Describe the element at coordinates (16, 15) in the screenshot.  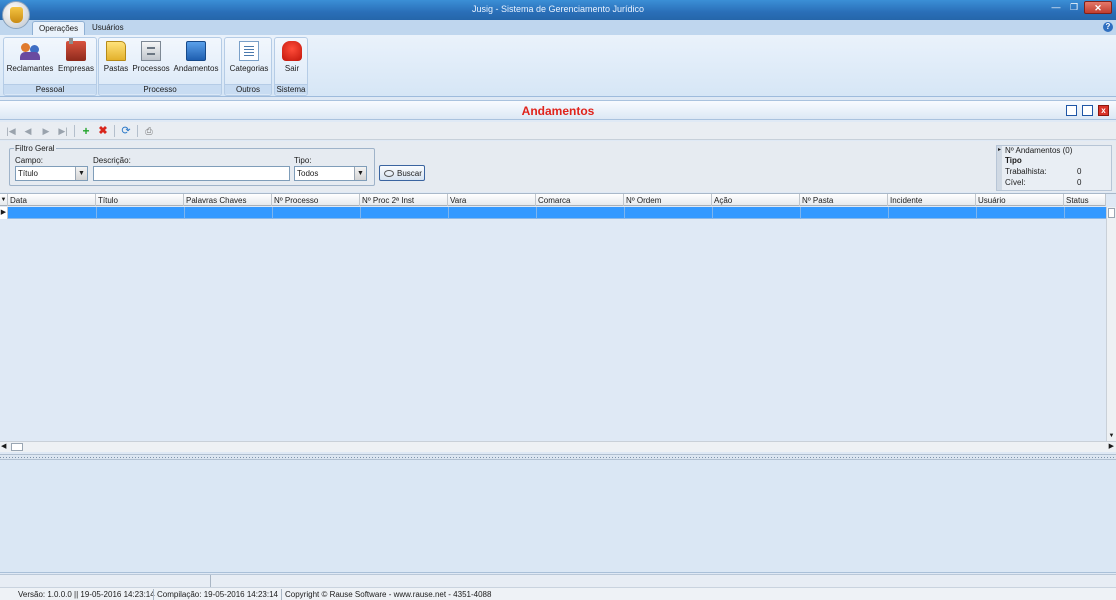
I see `app-menu-orb-icon` at that location.